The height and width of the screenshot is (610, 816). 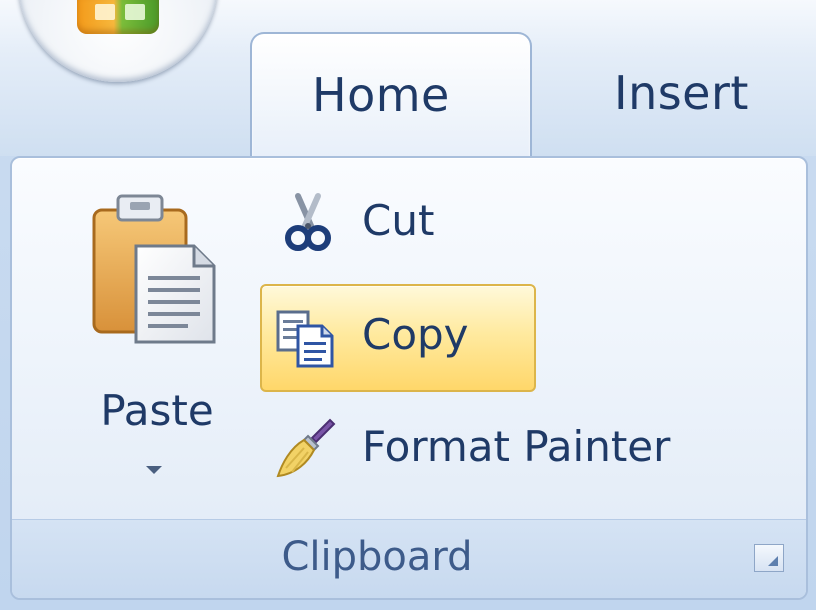 What do you see at coordinates (516, 446) in the screenshot?
I see `format-painter-label: Format Painter` at bounding box center [516, 446].